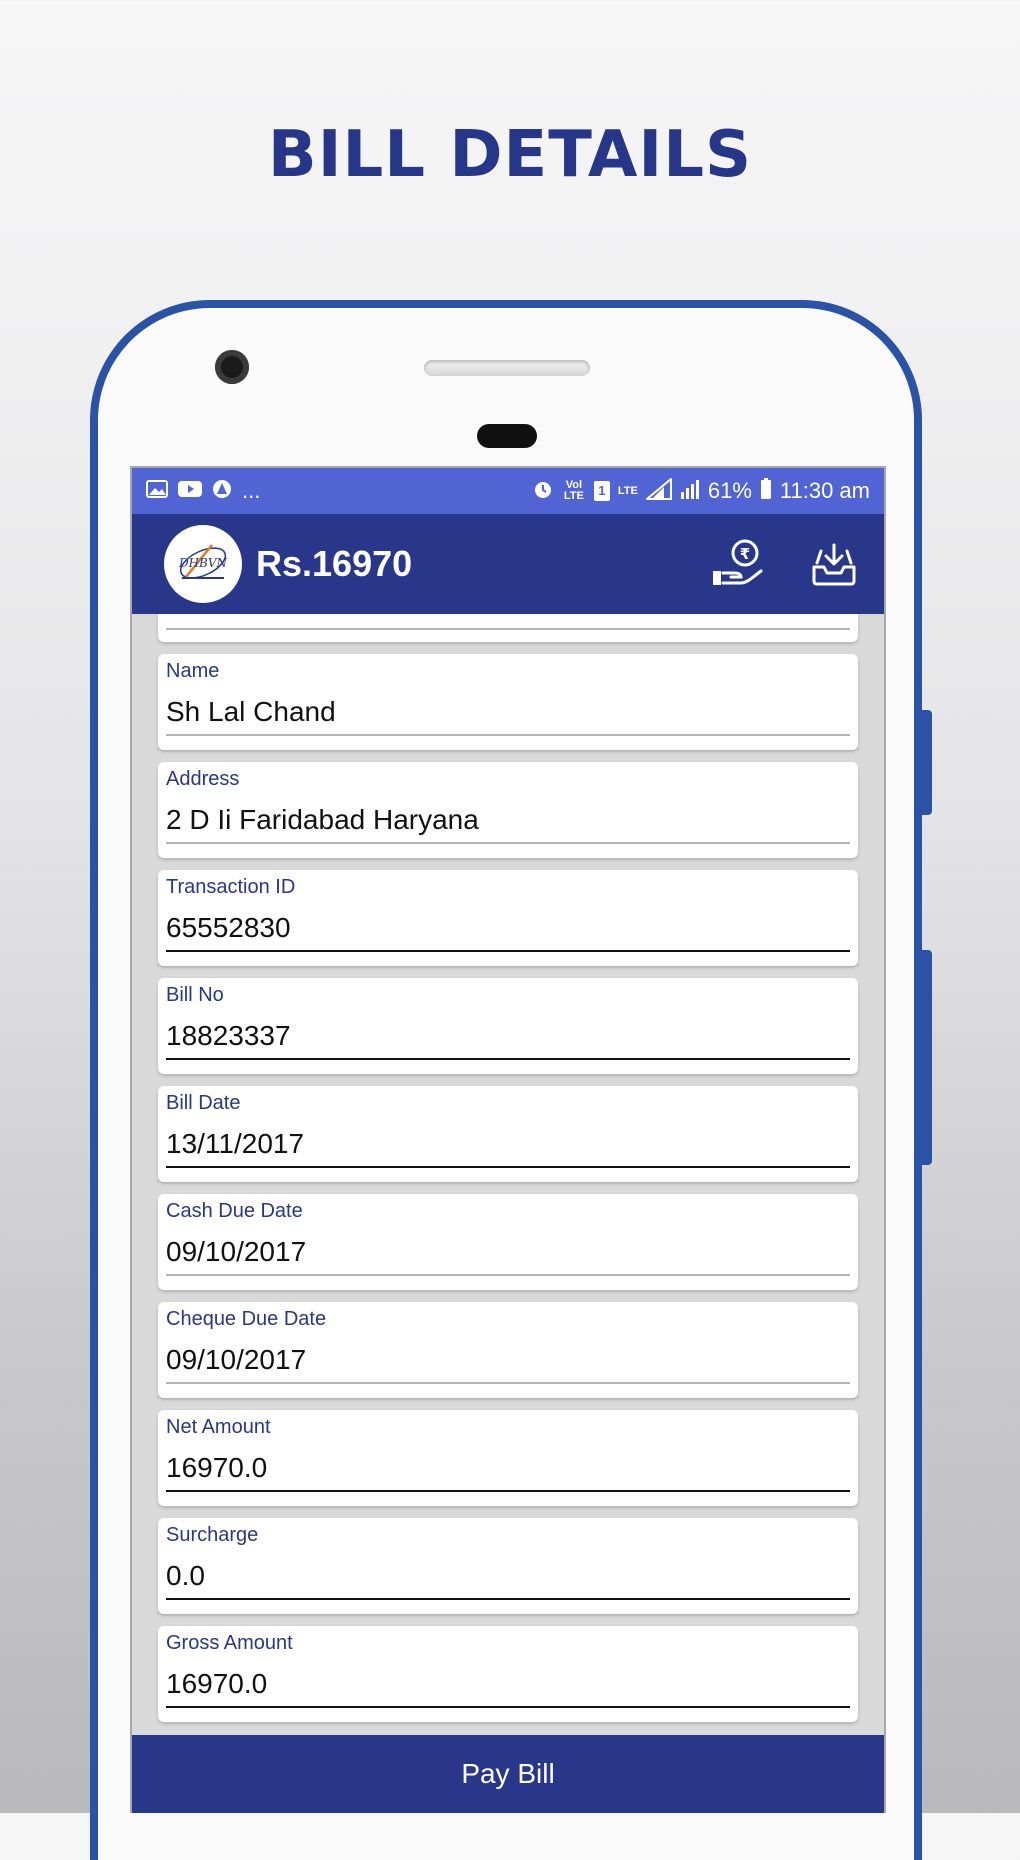 This screenshot has width=1020, height=1860. Describe the element at coordinates (834, 564) in the screenshot. I see `download-icon` at that location.